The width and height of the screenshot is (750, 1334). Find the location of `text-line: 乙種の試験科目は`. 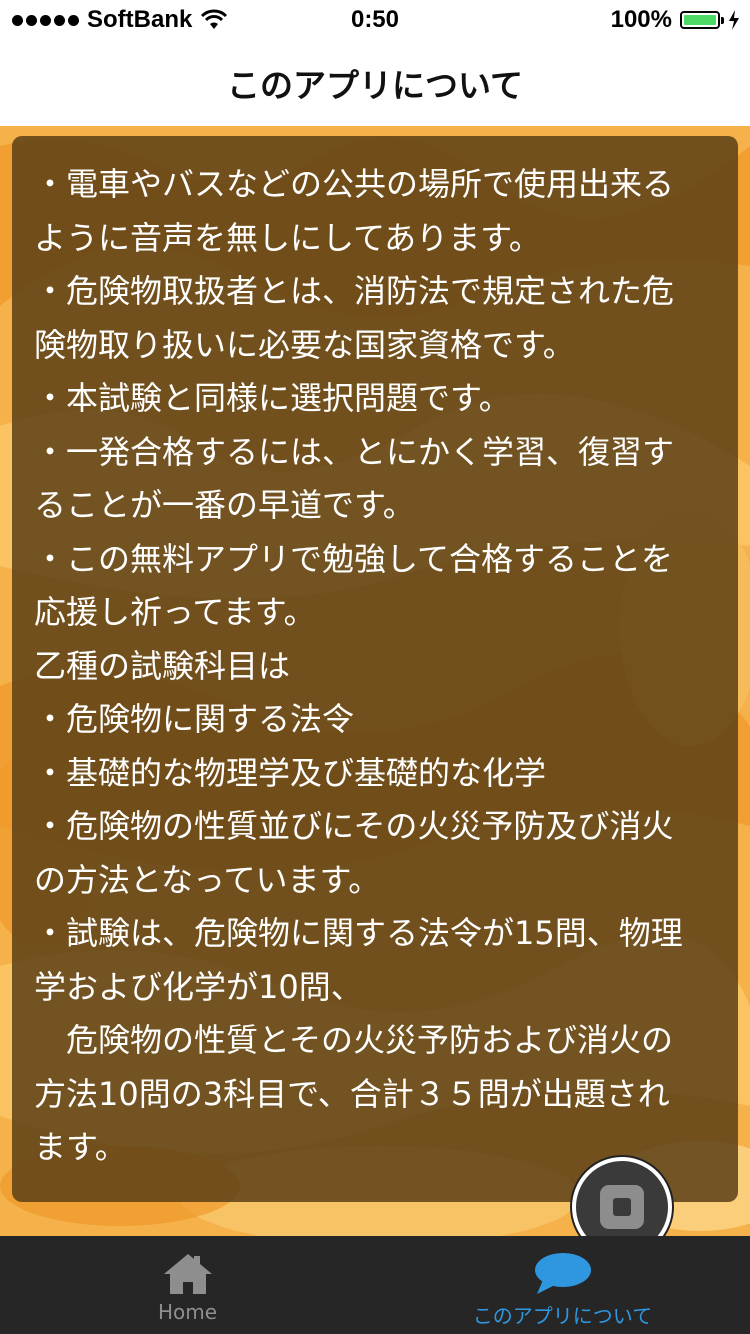

text-line: 乙種の試験科目は is located at coordinates (162, 665).